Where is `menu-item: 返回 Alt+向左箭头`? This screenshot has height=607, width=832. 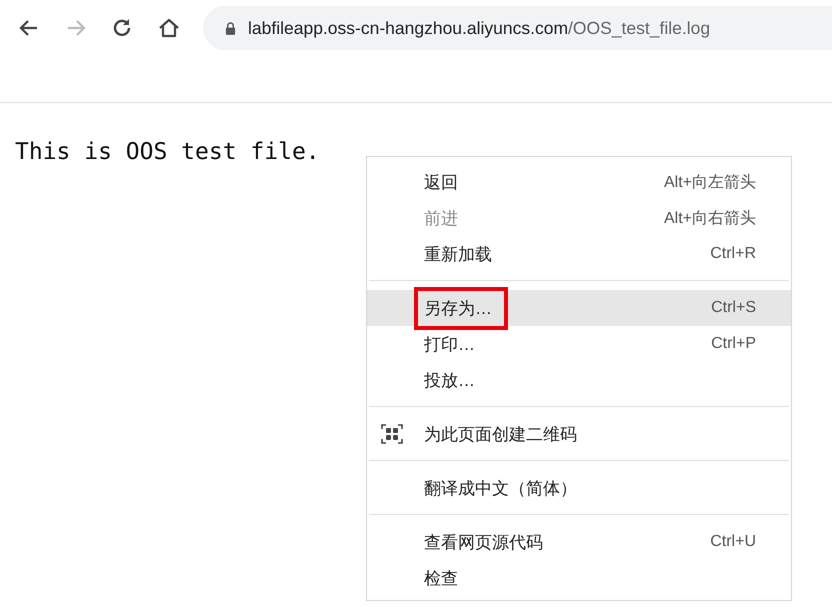 menu-item: 返回 Alt+向左箭头 is located at coordinates (579, 182).